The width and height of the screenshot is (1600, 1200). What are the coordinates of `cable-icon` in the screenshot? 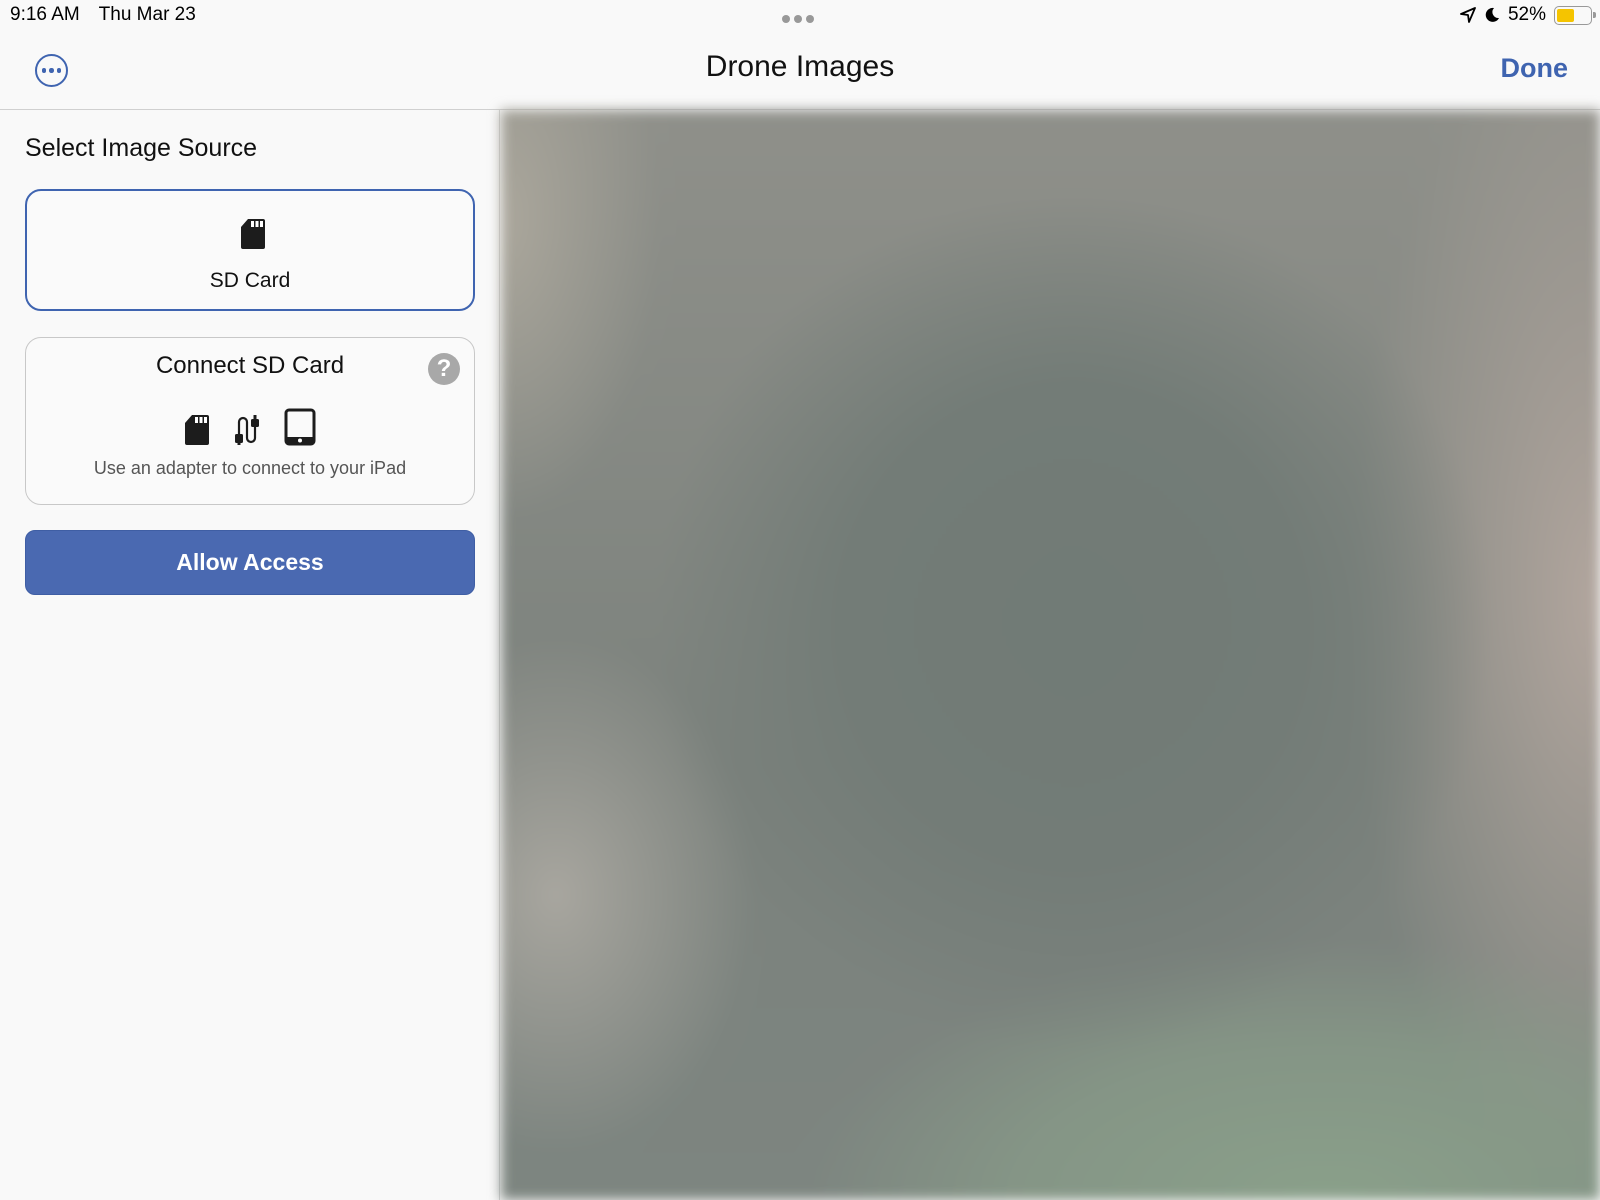 It's located at (247, 430).